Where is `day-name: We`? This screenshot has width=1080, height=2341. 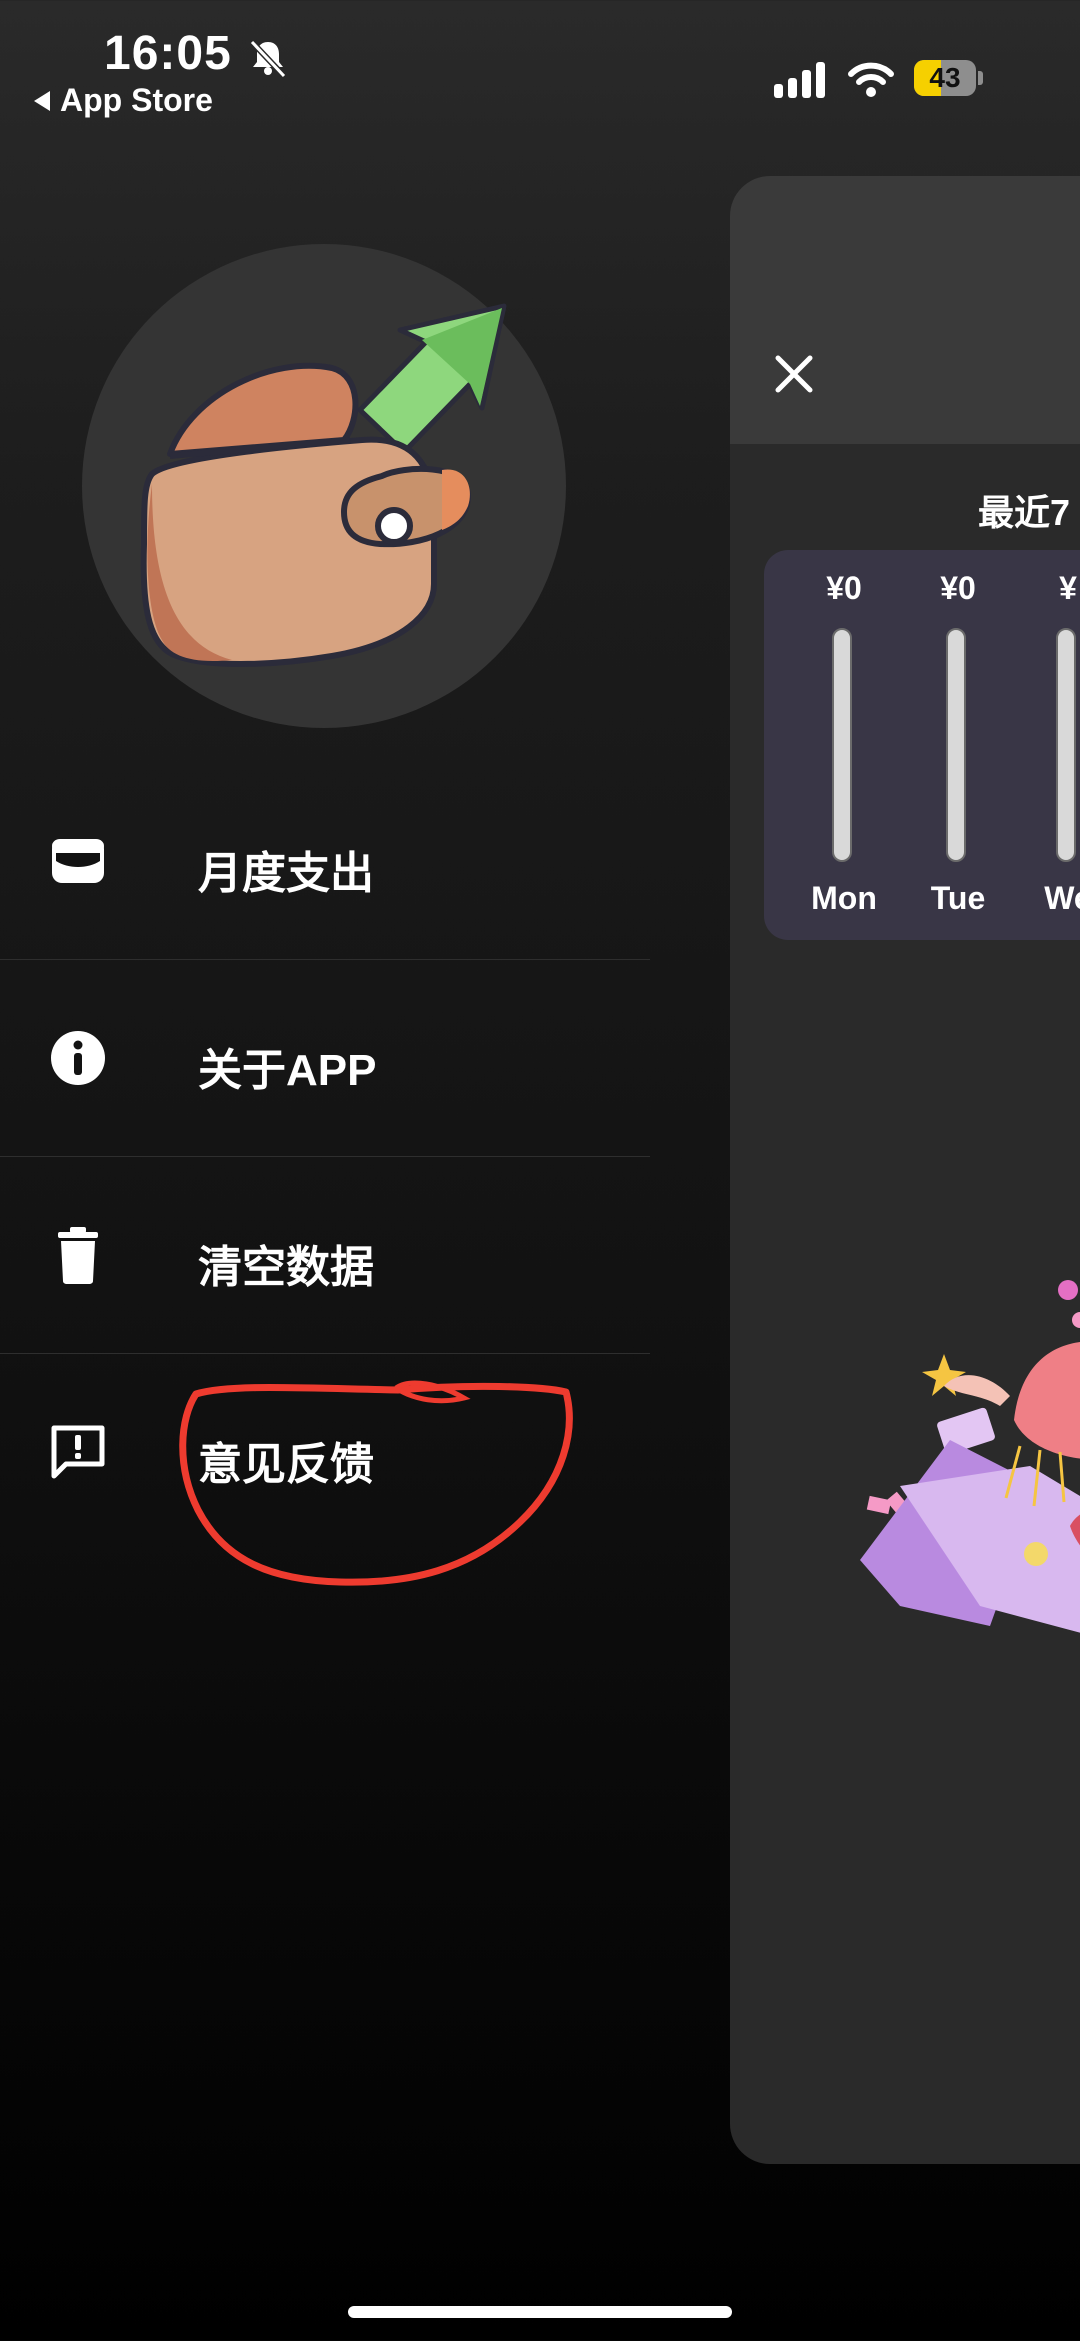 day-name: We is located at coordinates (1062, 898).